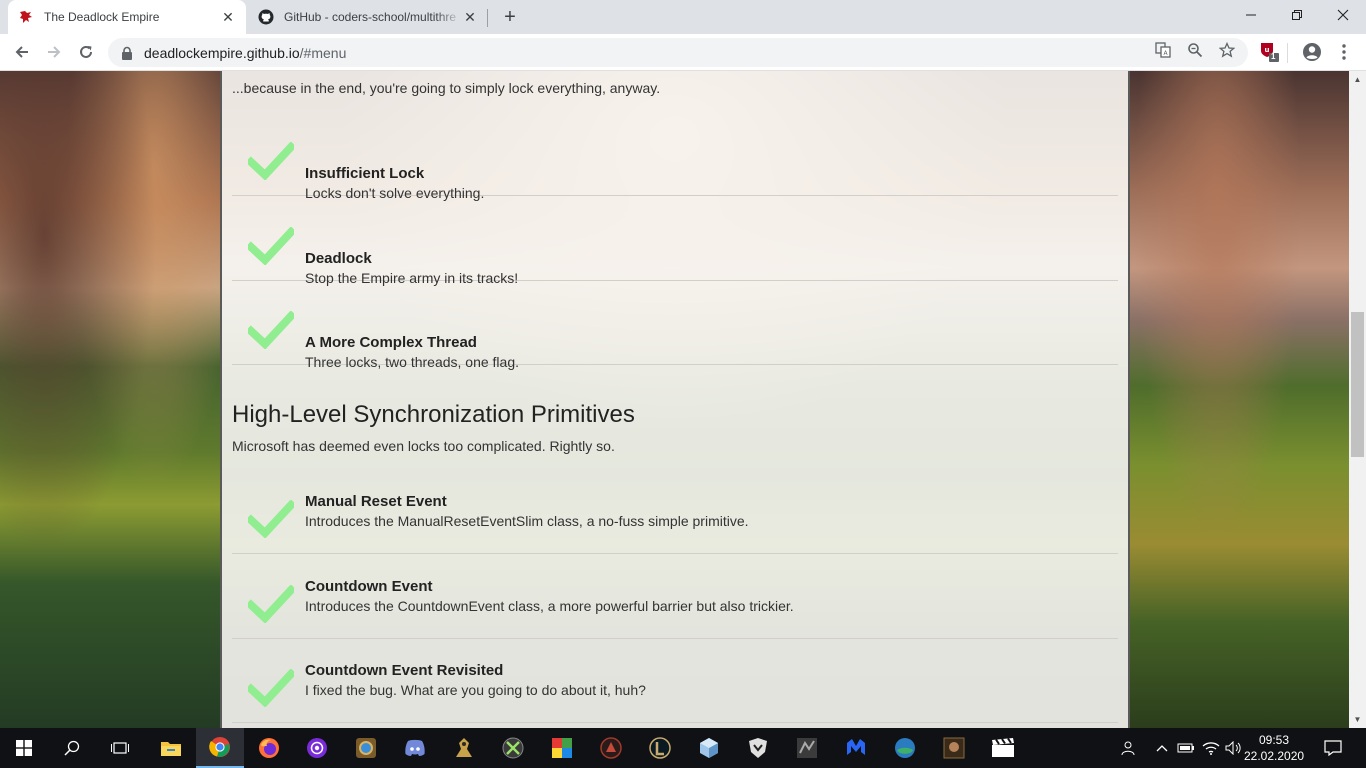 The height and width of the screenshot is (768, 1366). I want to click on level-description: Three locks, two threads, one flag., so click(412, 362).